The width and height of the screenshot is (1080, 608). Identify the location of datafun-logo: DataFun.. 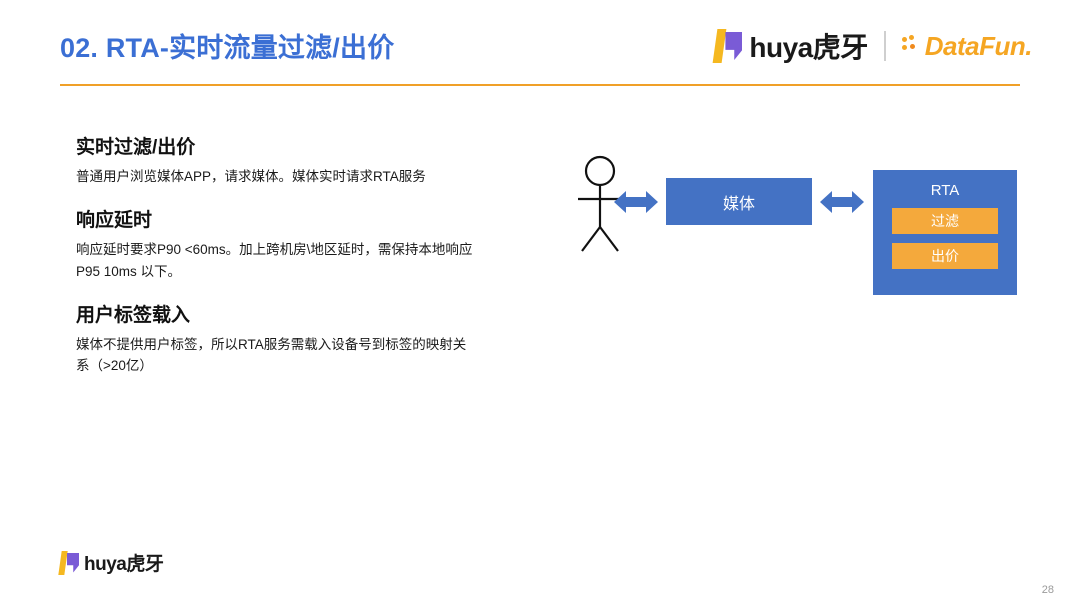
(967, 46).